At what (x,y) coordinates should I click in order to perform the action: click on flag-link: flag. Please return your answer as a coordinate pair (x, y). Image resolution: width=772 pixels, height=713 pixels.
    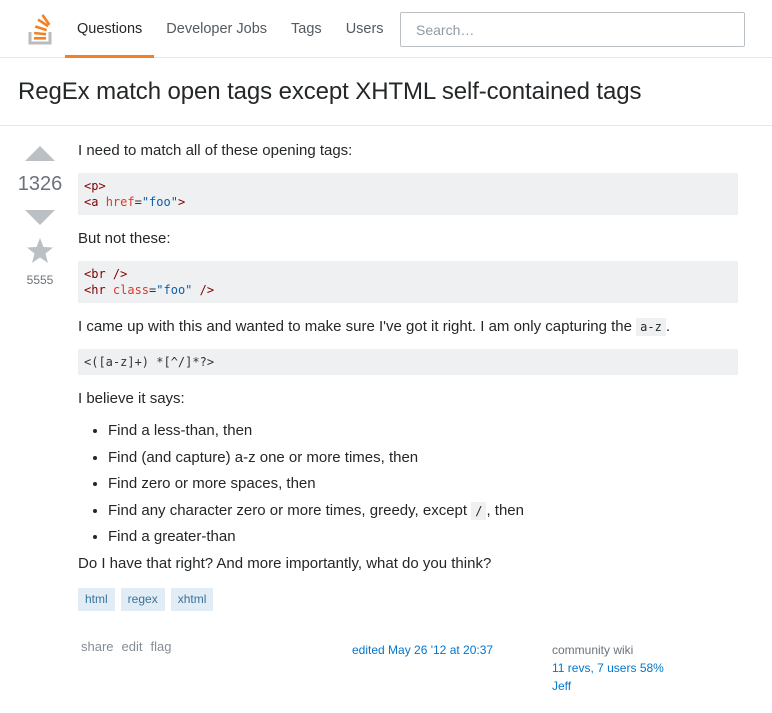
    Looking at the image, I should click on (161, 646).